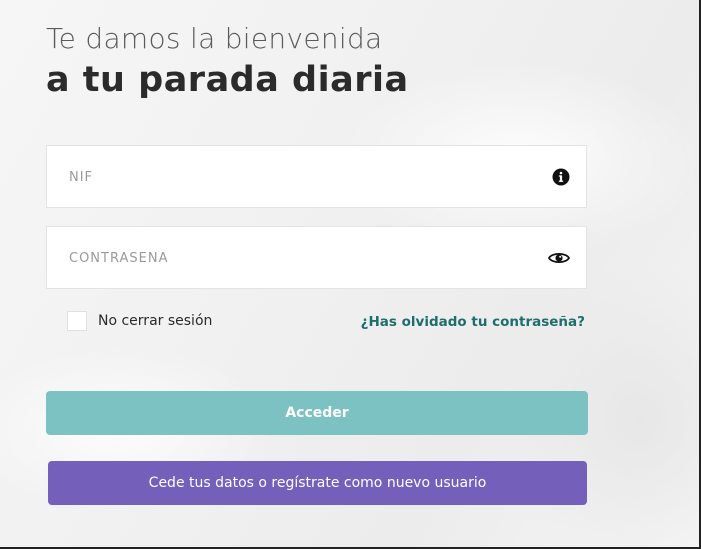 The height and width of the screenshot is (549, 701). I want to click on password-input, so click(299, 258).